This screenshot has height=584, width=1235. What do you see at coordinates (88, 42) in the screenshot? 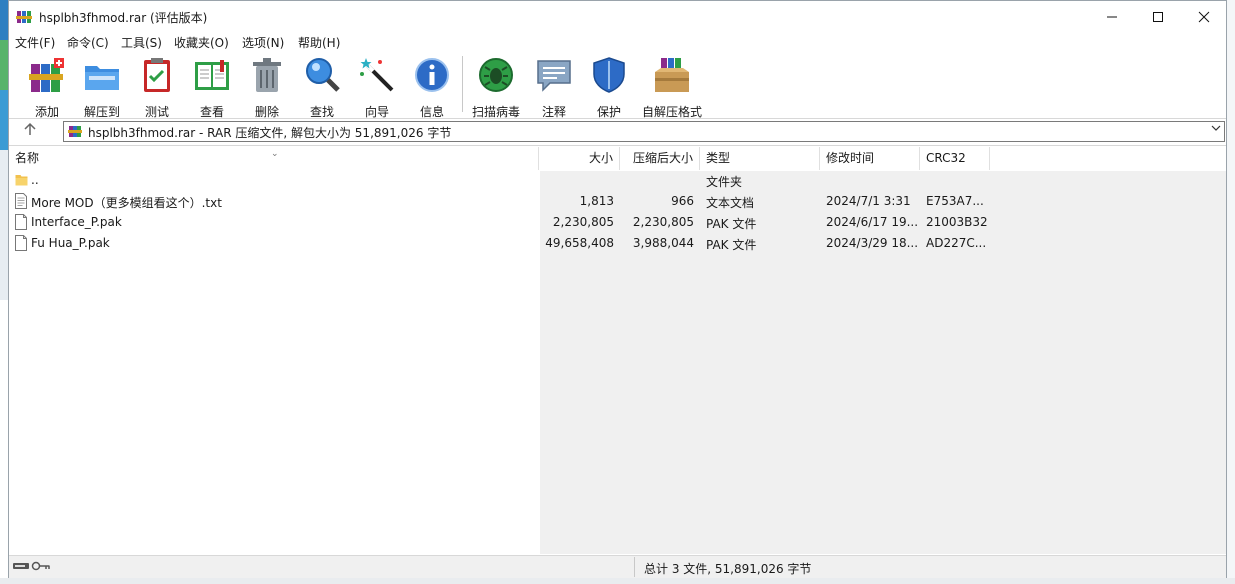
I see `menu-command: 命令(C)` at bounding box center [88, 42].